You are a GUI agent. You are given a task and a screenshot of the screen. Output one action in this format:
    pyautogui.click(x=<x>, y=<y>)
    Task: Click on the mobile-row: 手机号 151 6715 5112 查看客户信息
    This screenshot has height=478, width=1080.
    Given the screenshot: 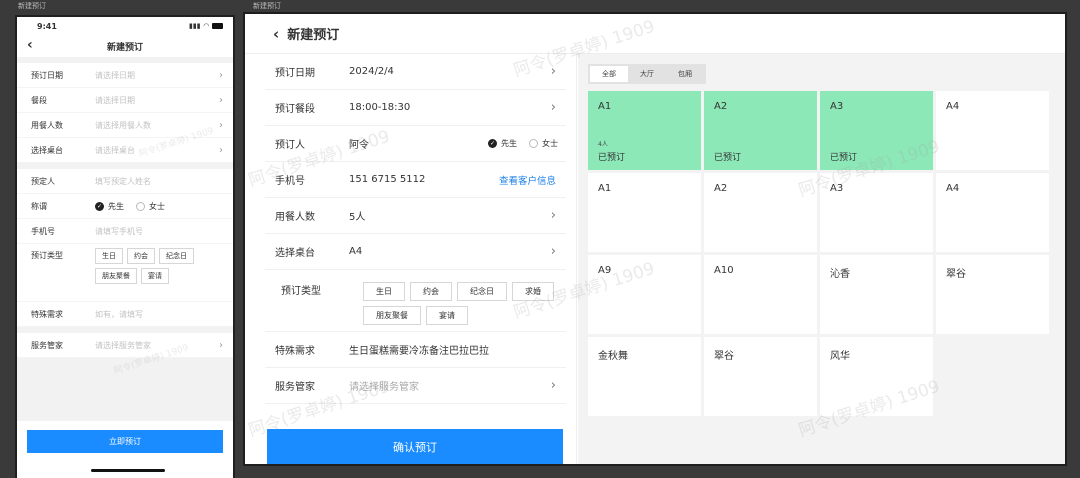 What is the action you would take?
    pyautogui.click(x=415, y=180)
    